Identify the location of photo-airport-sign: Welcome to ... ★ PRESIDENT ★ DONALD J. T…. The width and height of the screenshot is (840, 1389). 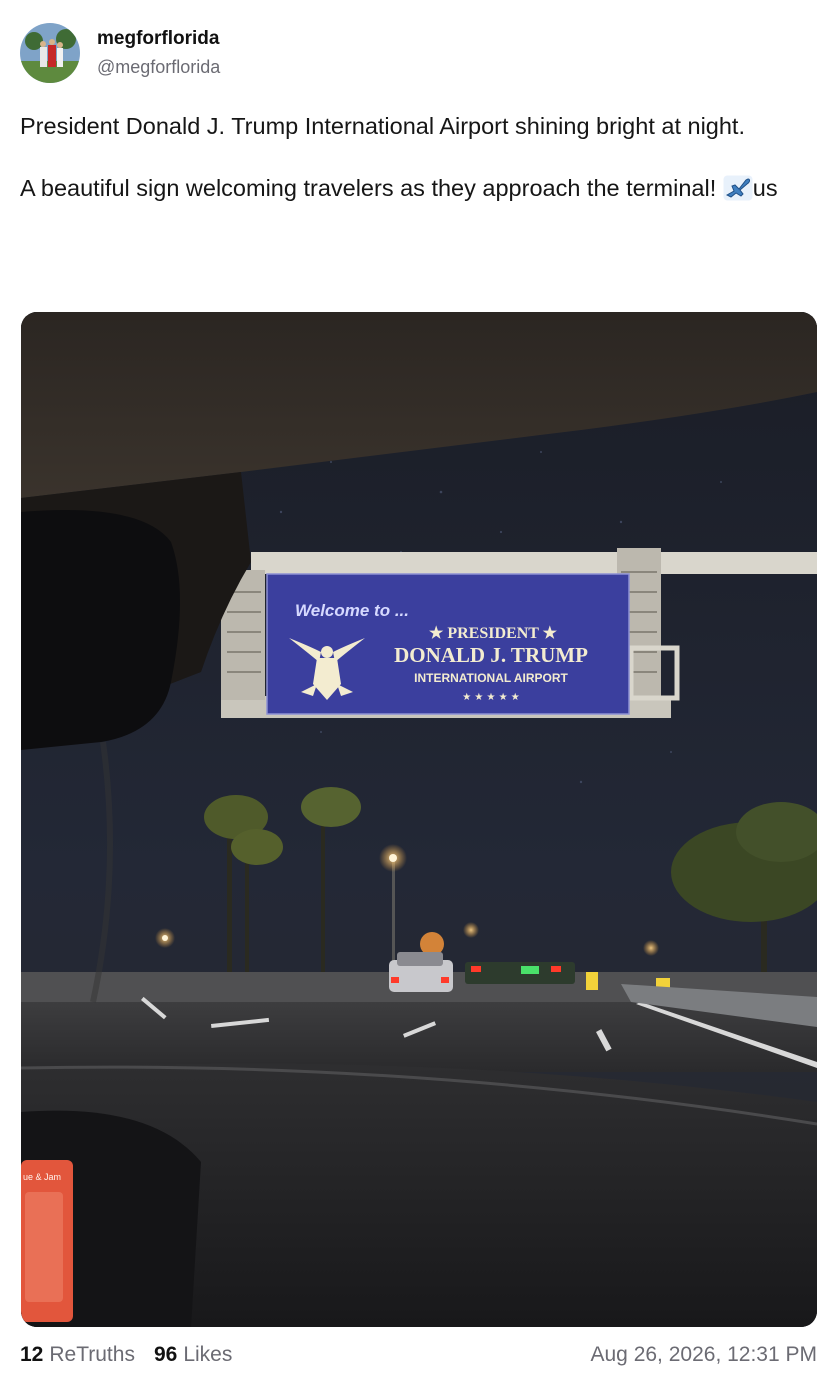
(448, 644).